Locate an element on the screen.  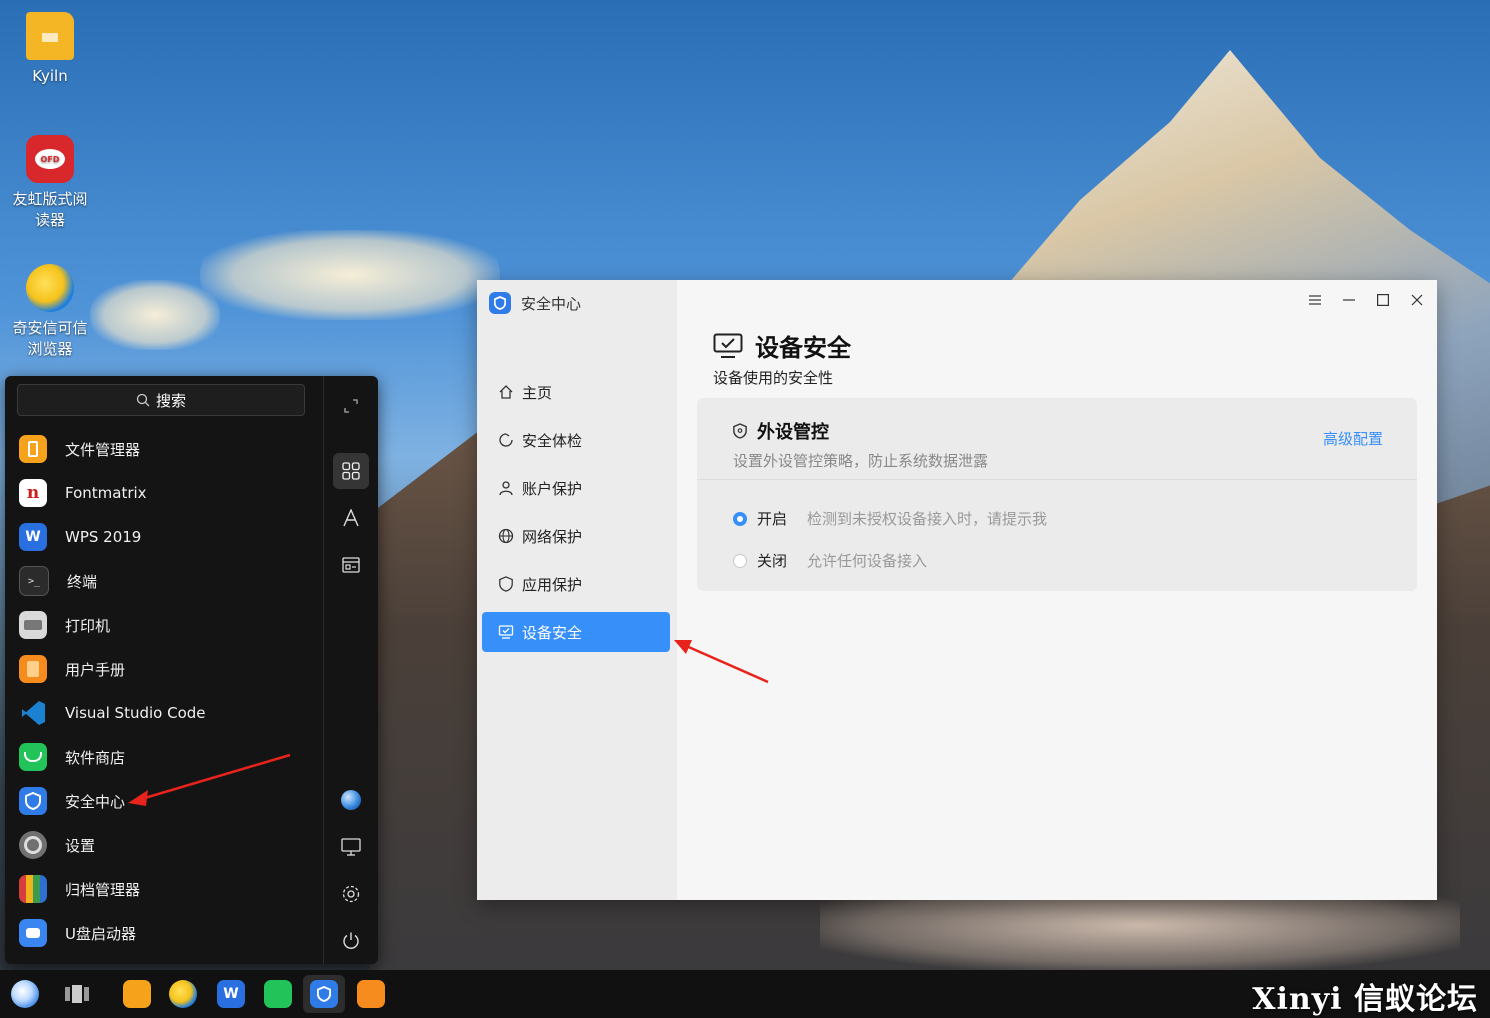
app-item-usb-boot: U盘启动器 is located at coordinates (167, 933).